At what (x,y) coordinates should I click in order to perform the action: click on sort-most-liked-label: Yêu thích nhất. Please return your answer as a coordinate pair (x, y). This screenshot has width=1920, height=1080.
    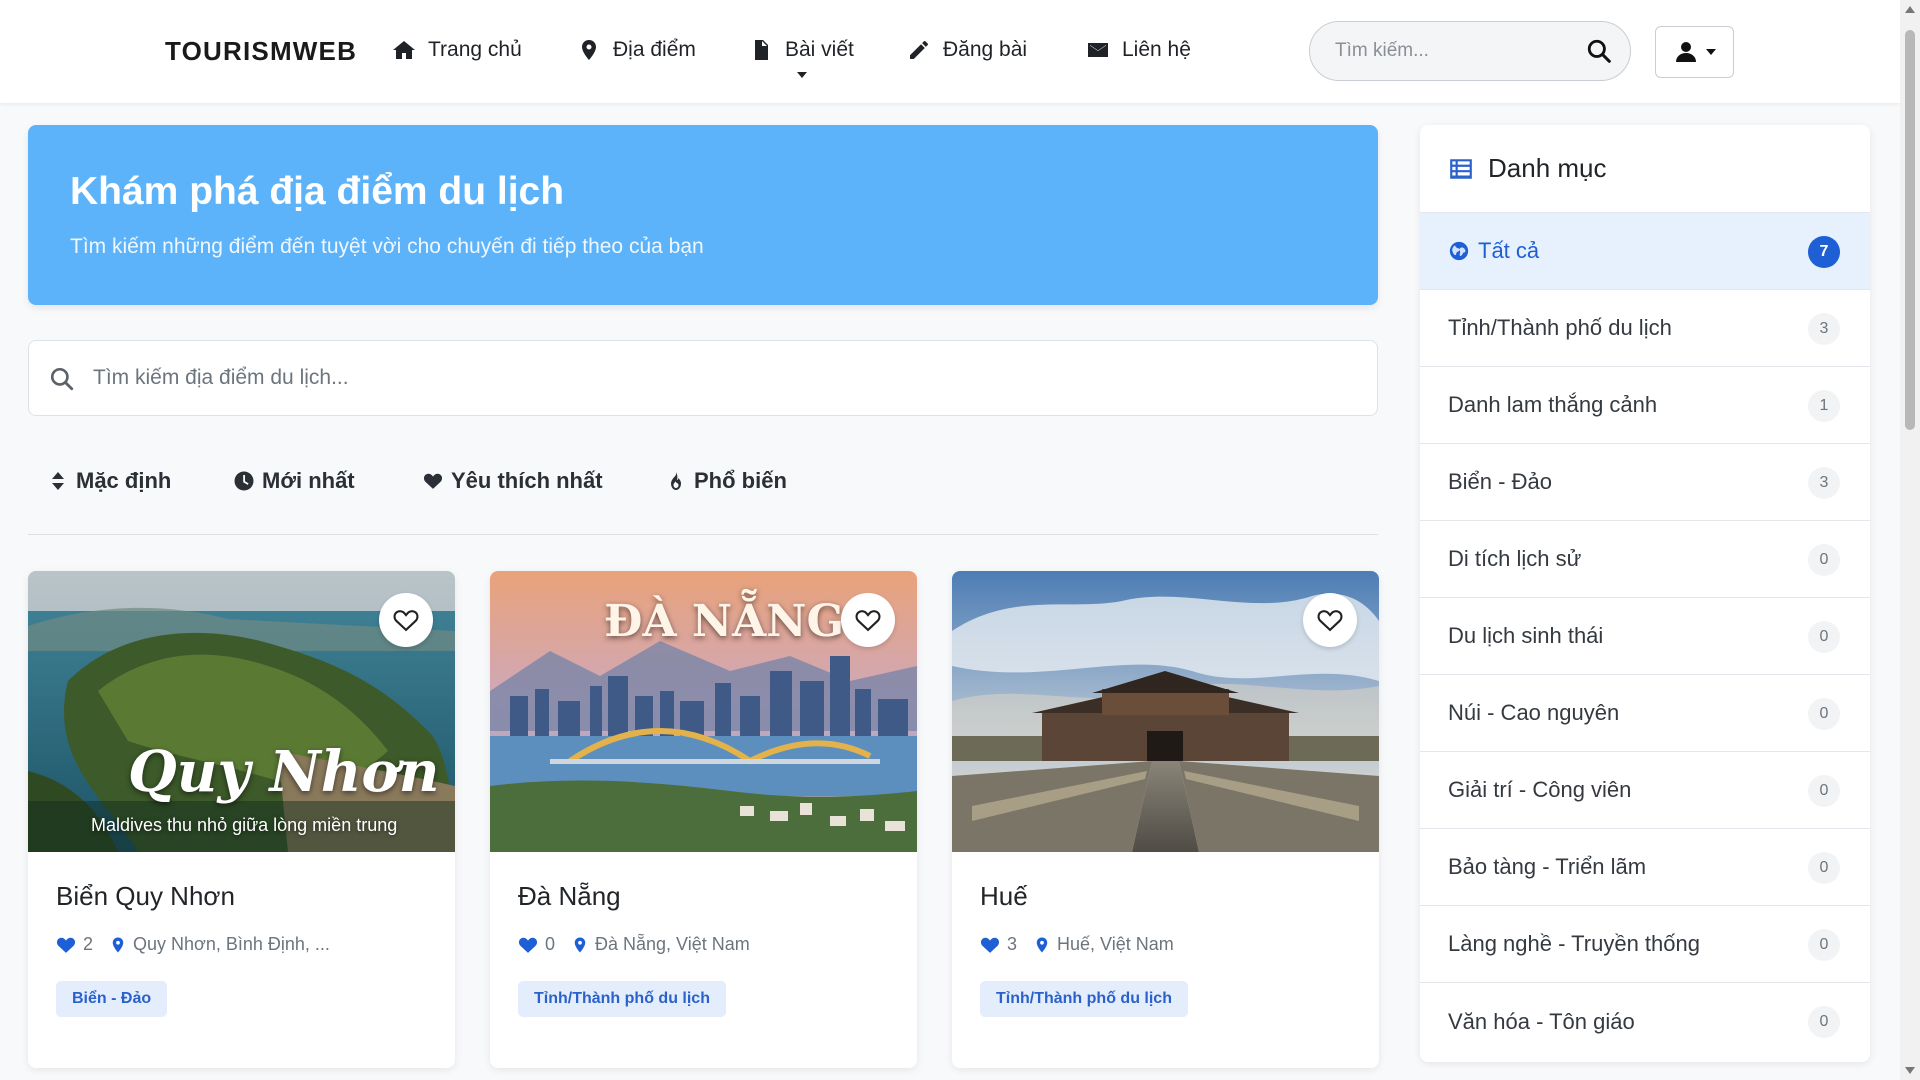
    Looking at the image, I should click on (527, 480).